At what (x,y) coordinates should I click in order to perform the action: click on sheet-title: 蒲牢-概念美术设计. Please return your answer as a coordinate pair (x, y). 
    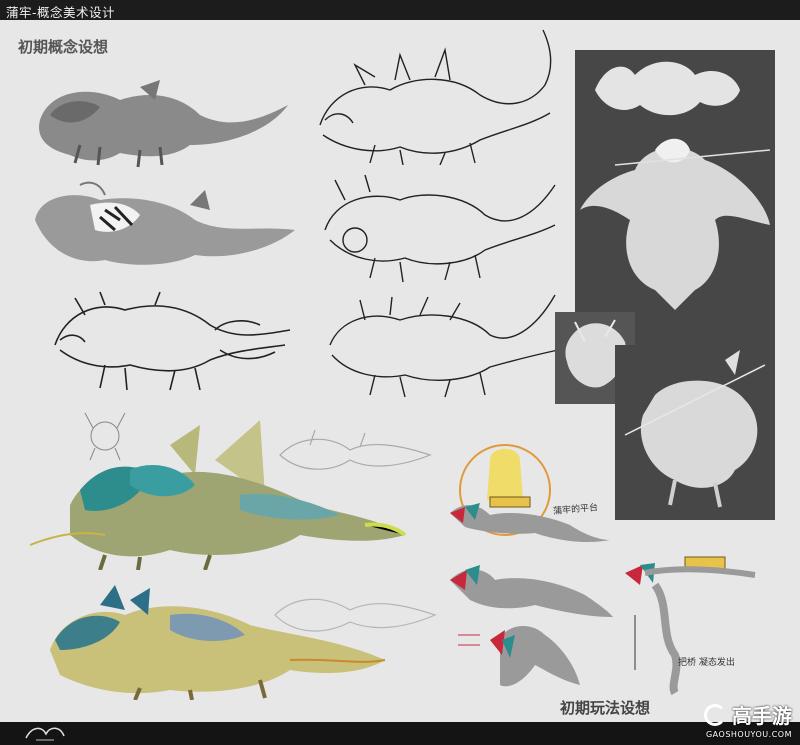
    Looking at the image, I should click on (61, 12).